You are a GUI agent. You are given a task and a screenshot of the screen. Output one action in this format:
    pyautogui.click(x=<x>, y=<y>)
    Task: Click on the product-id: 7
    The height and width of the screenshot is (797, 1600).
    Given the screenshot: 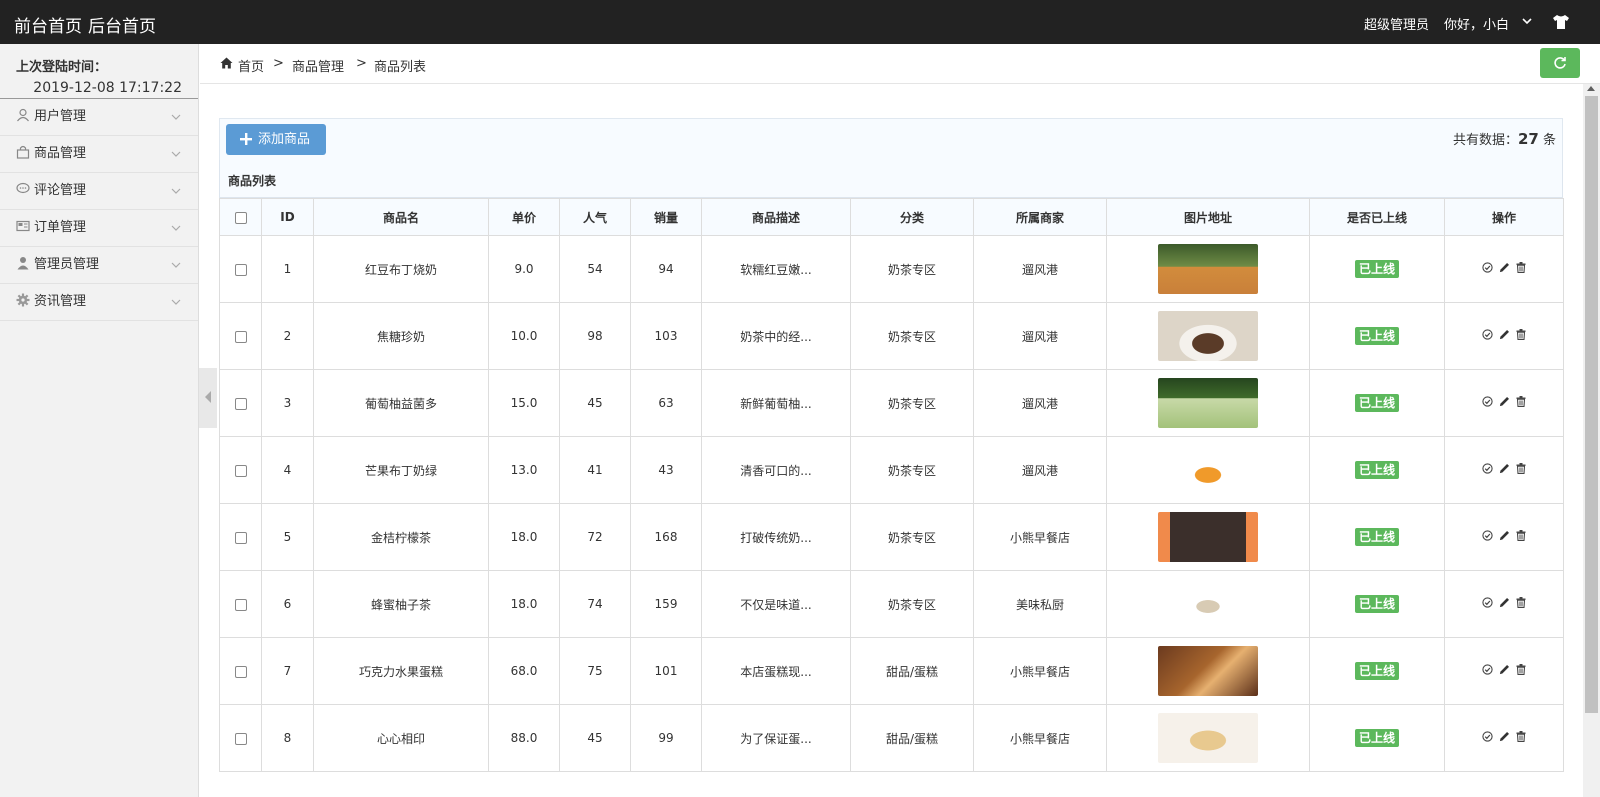 What is the action you would take?
    pyautogui.click(x=287, y=671)
    